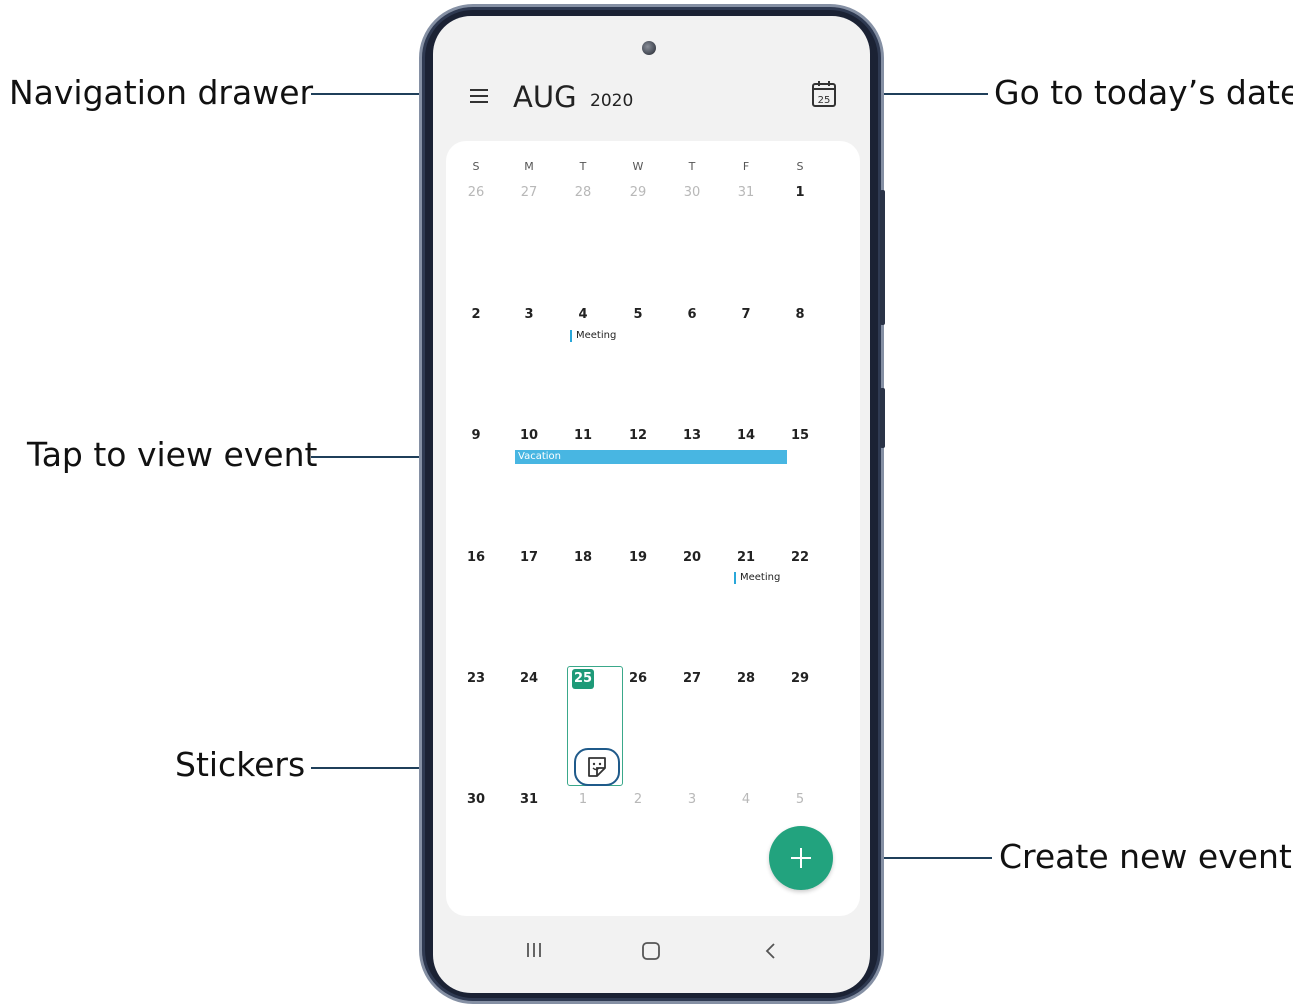  Describe the element at coordinates (529, 435) in the screenshot. I see `day-cell: 10` at that location.